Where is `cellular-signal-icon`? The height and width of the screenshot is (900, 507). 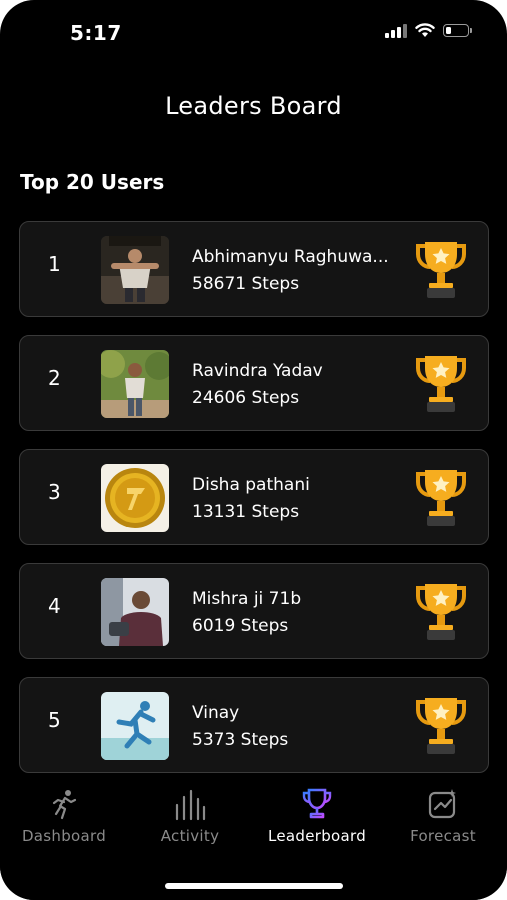 cellular-signal-icon is located at coordinates (396, 30).